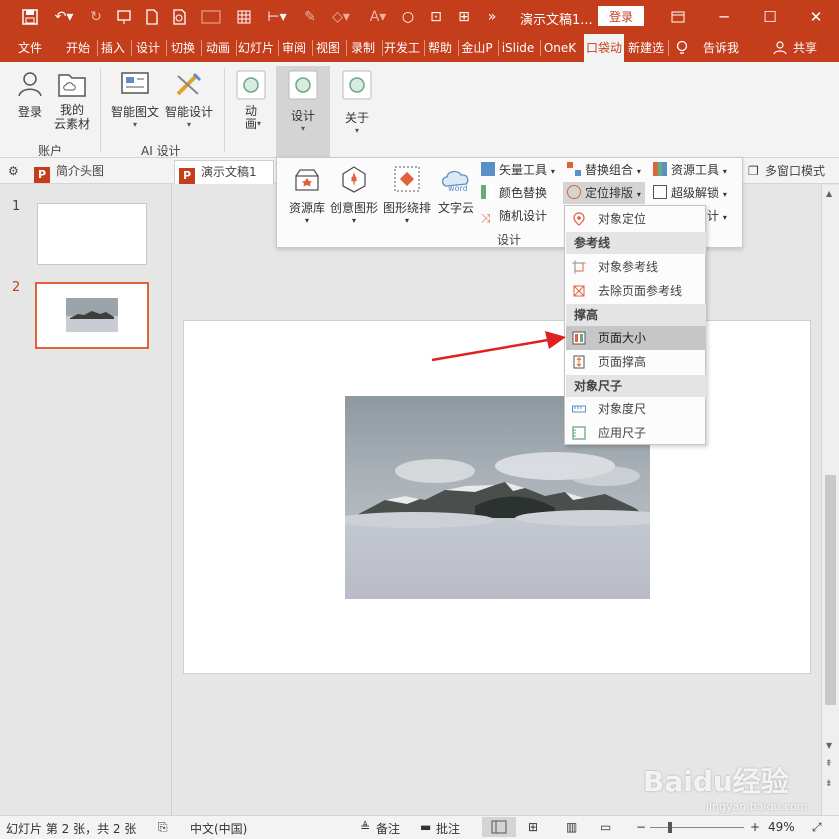  I want to click on tab-help: 帮助, so click(440, 48).